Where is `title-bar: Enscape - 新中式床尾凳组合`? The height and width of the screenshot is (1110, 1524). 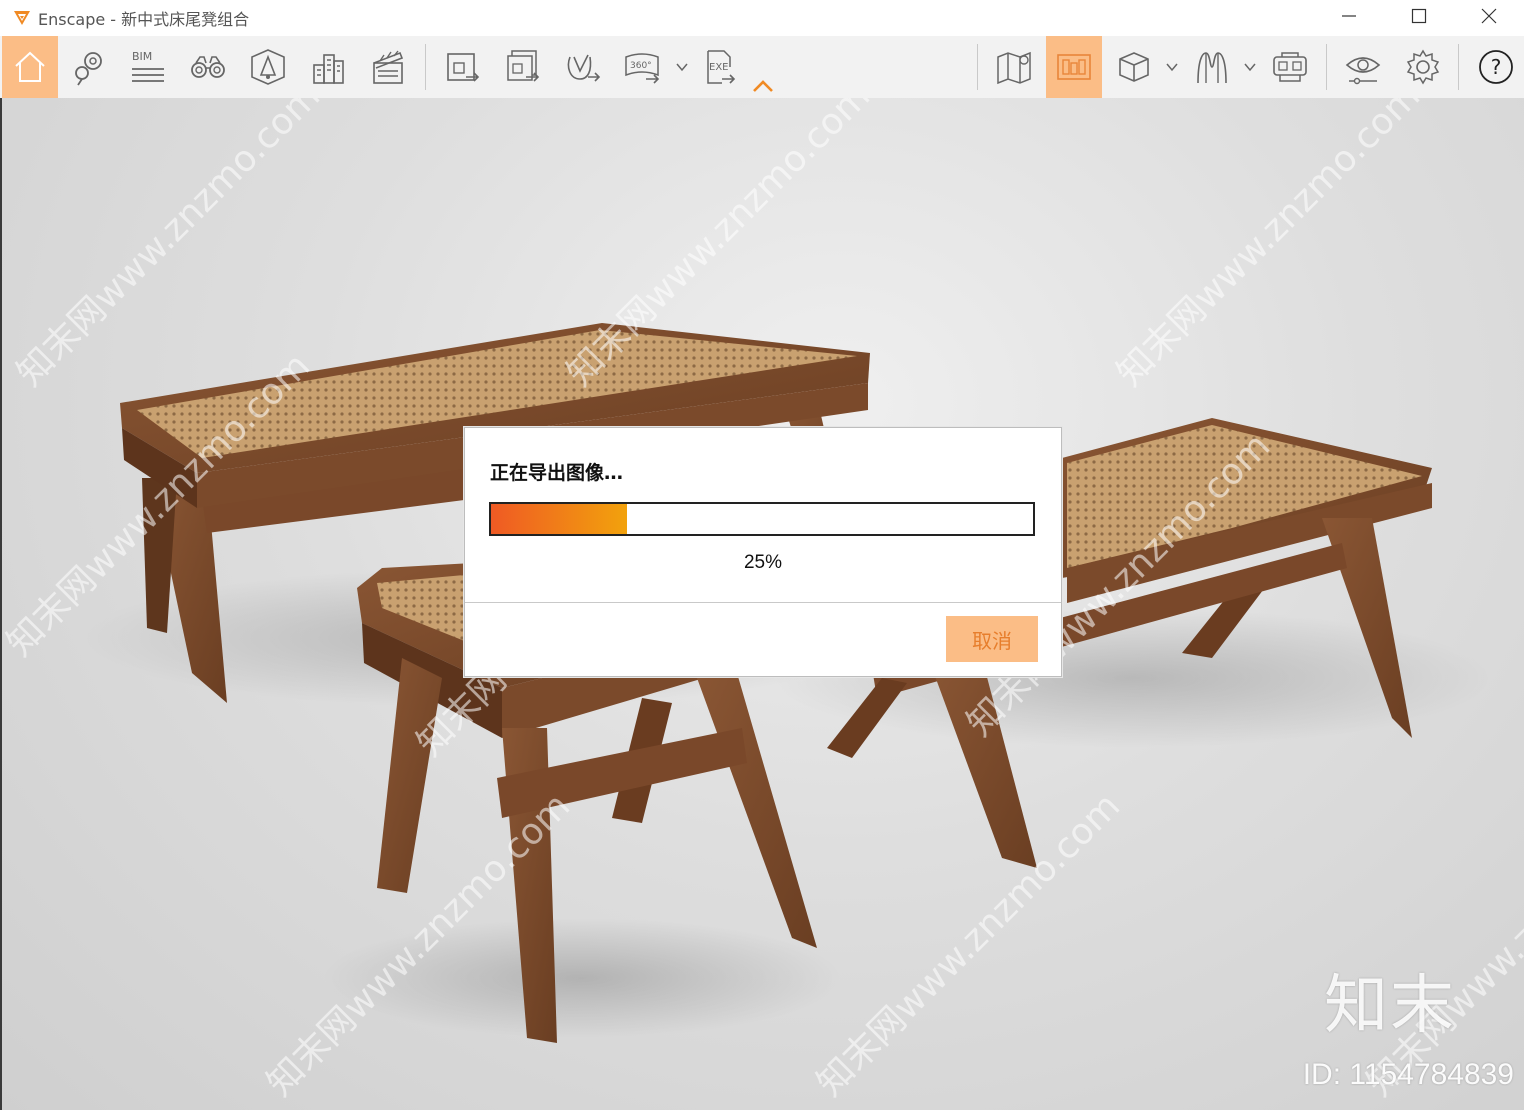 title-bar: Enscape - 新中式床尾凳组合 is located at coordinates (762, 18).